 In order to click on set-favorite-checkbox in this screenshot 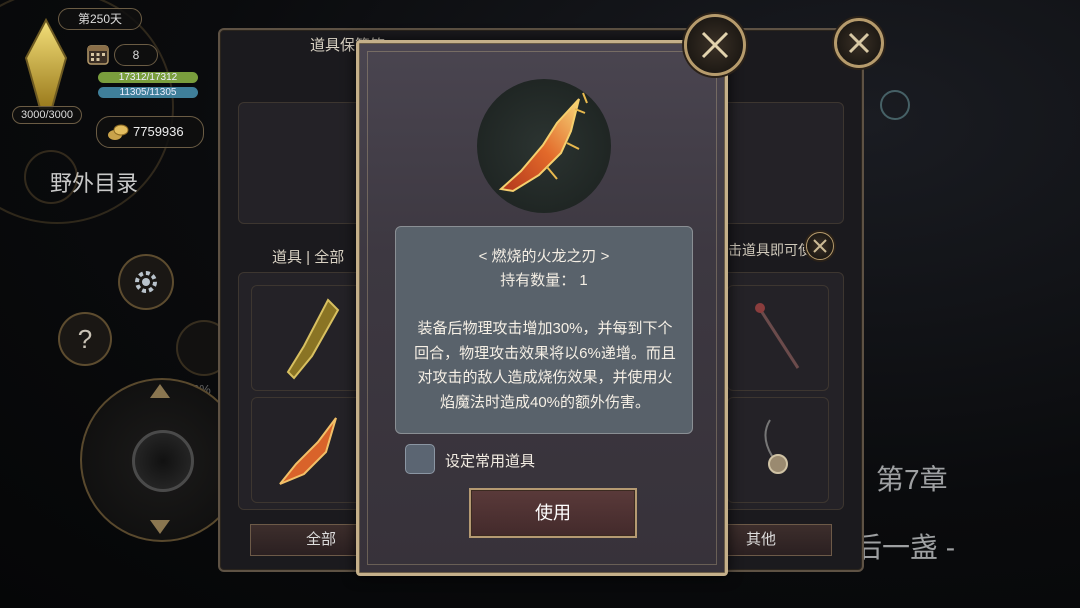, I will do `click(420, 459)`.